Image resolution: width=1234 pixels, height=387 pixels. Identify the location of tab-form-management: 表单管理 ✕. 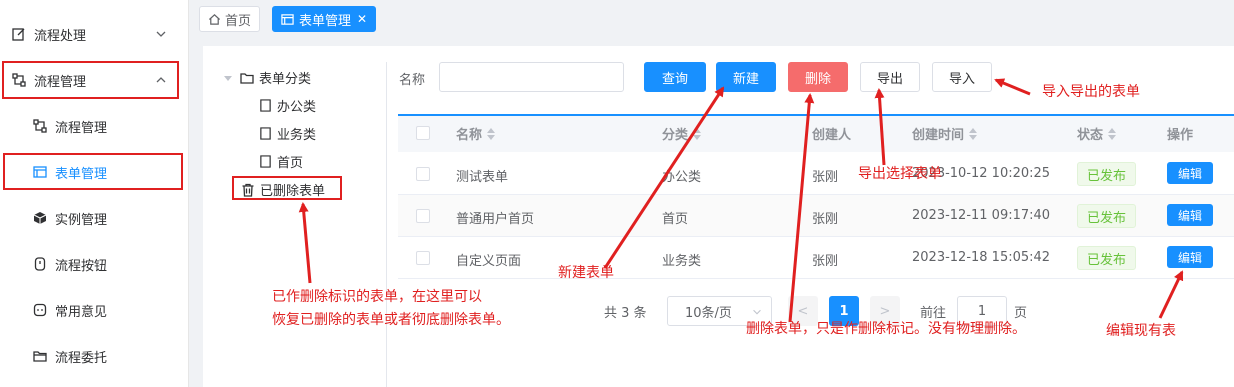
(324, 19).